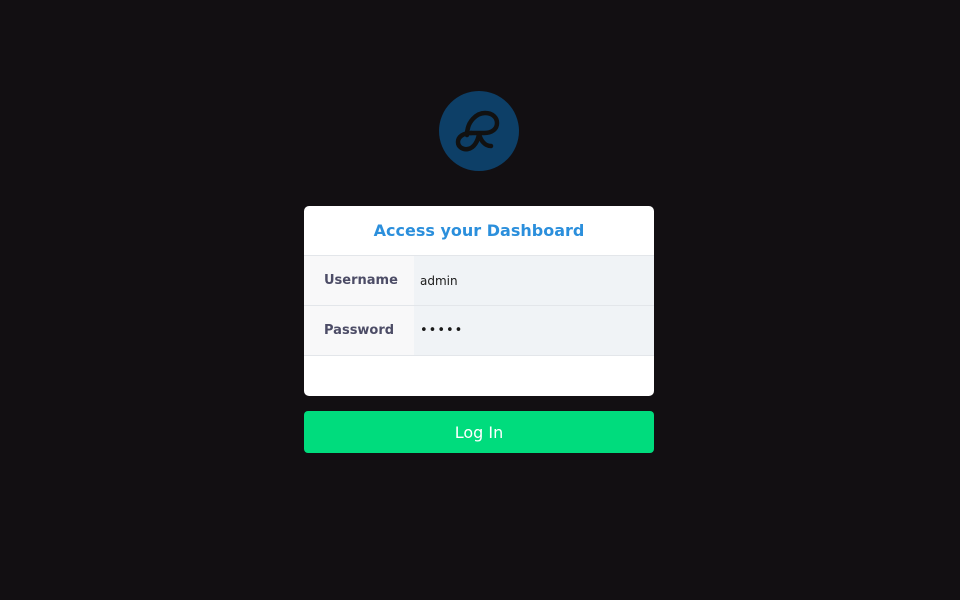 The image size is (960, 600). Describe the element at coordinates (479, 432) in the screenshot. I see `login-button: Log In` at that location.